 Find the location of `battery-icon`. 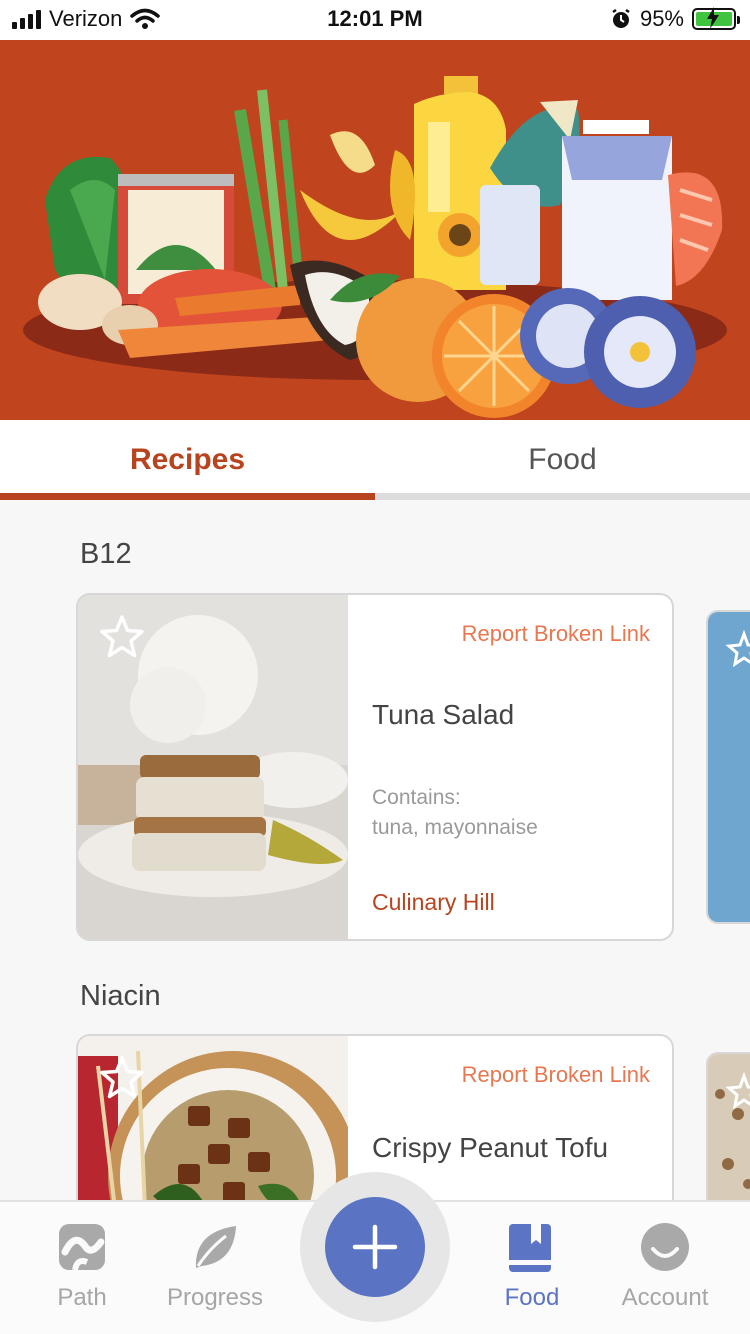

battery-icon is located at coordinates (716, 18).